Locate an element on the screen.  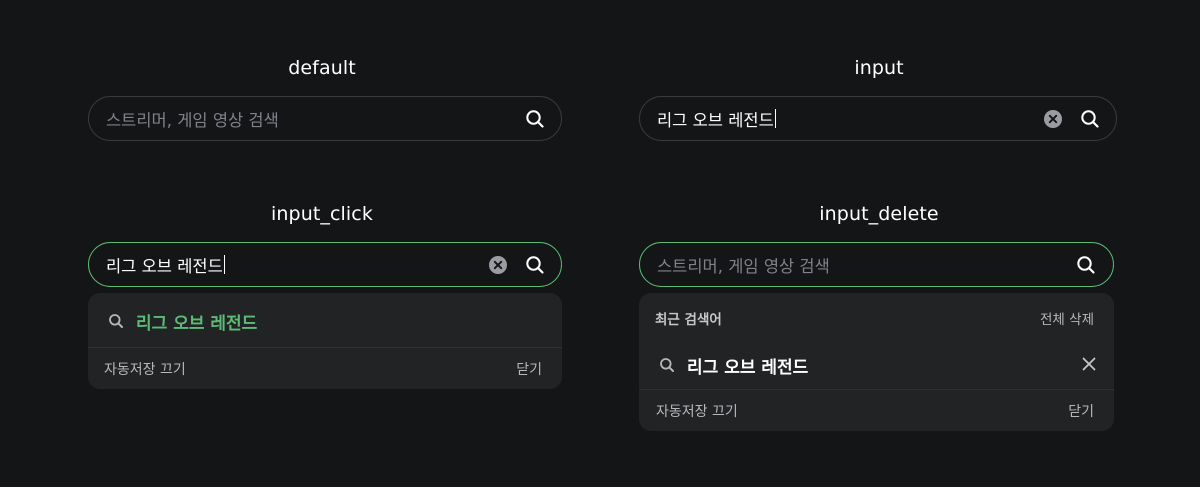
suggestion-text: 리그 오브 레전드 is located at coordinates (197, 324).